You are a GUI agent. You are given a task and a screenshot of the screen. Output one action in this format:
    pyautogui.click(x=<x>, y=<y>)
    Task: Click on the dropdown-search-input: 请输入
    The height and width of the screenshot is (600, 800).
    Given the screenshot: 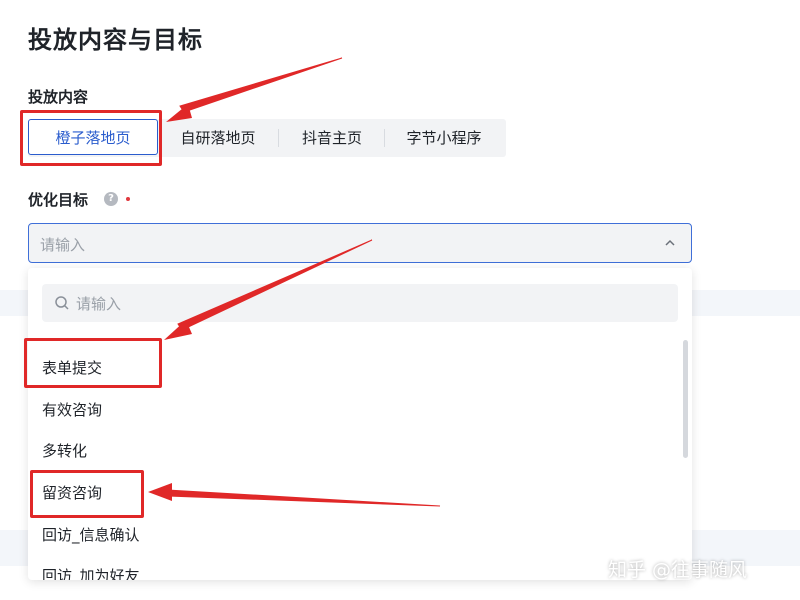 What is the action you would take?
    pyautogui.click(x=360, y=303)
    